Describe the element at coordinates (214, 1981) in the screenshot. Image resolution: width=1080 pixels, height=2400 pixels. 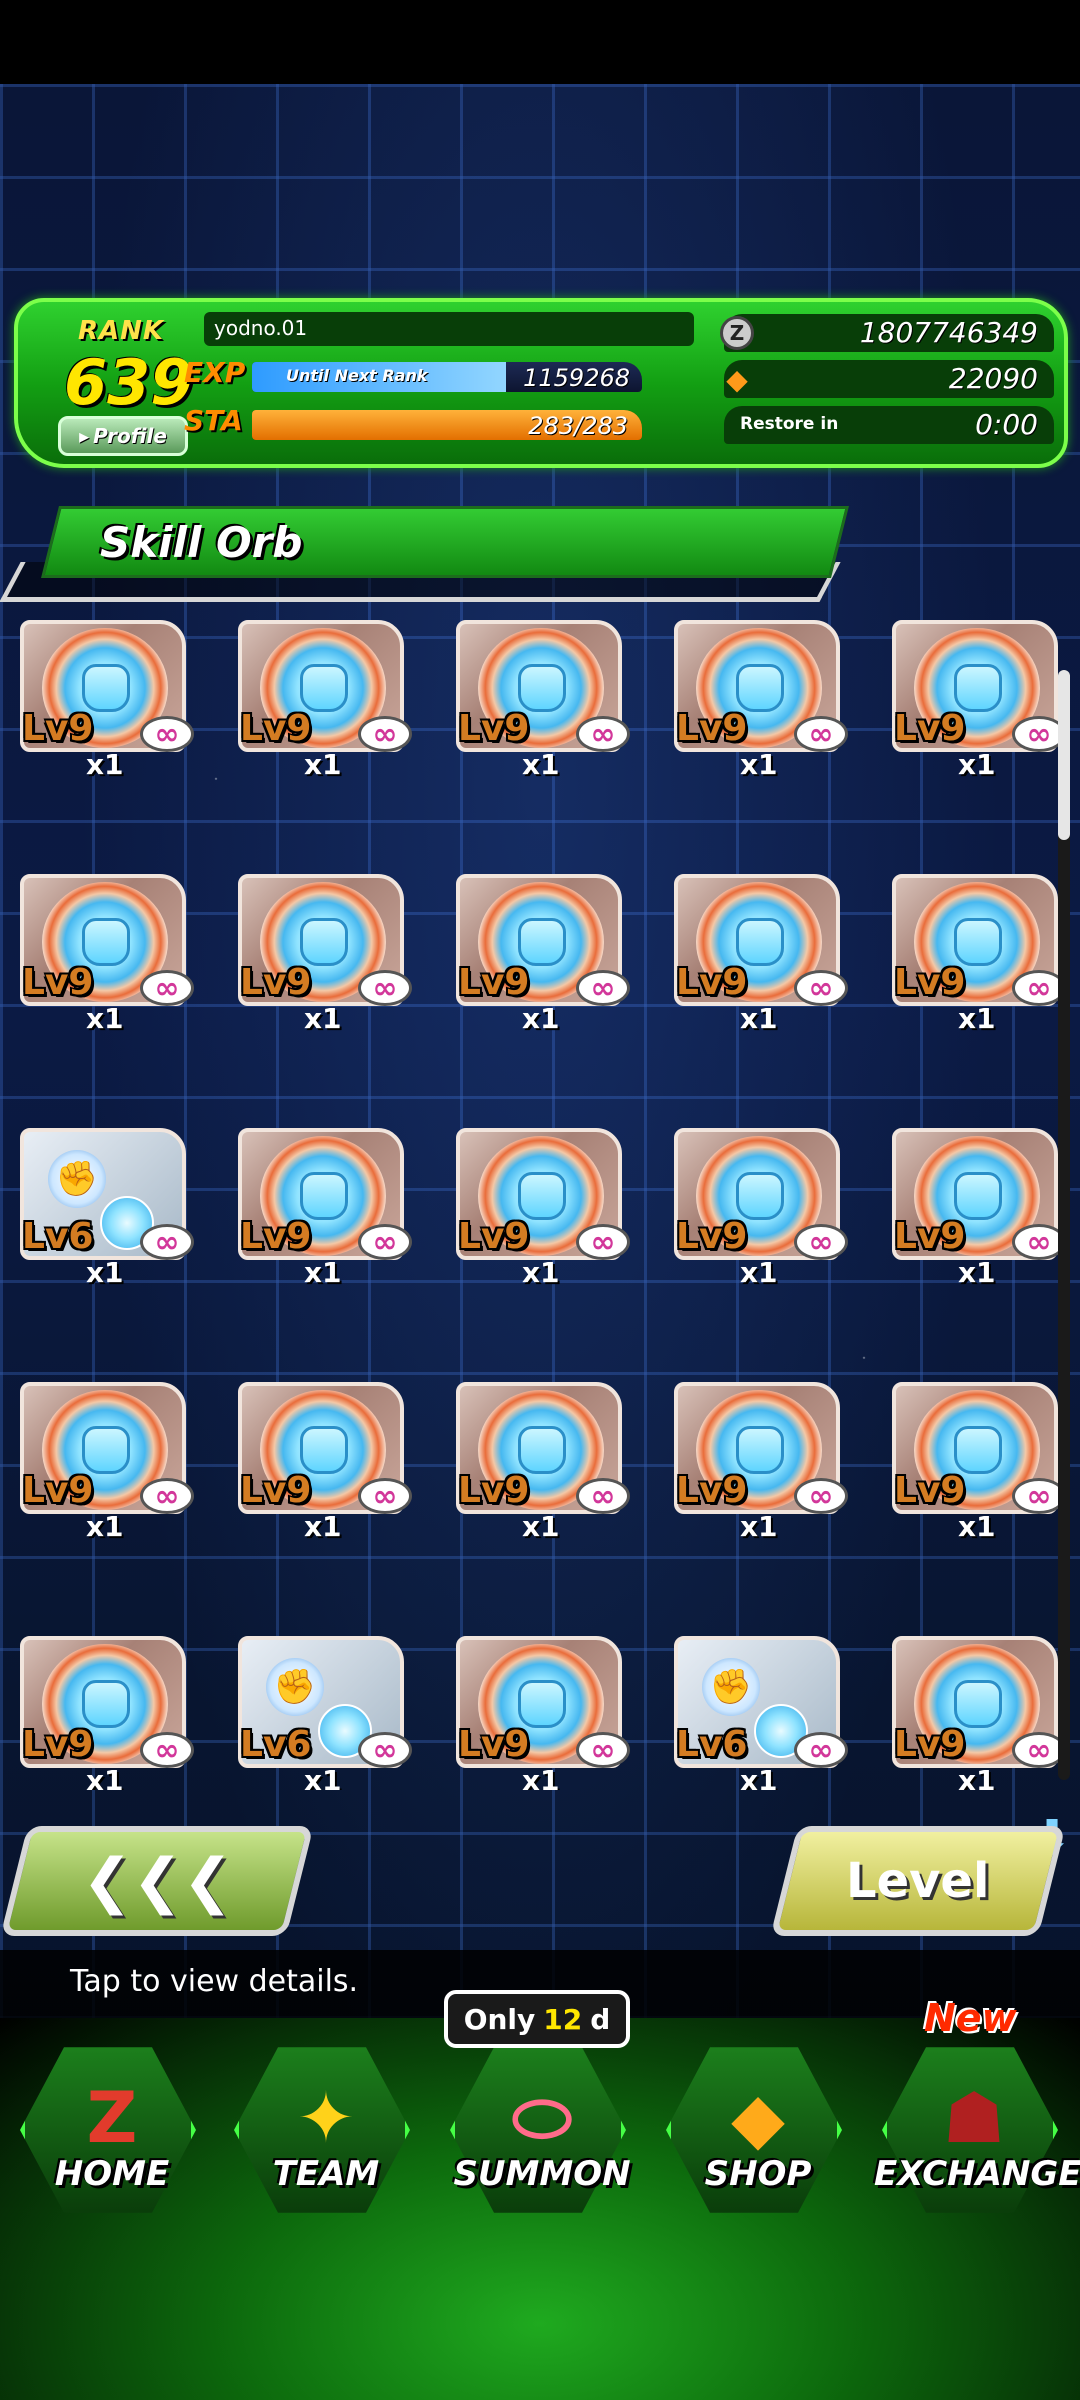
I see `tip-text: Tap to view details.` at that location.